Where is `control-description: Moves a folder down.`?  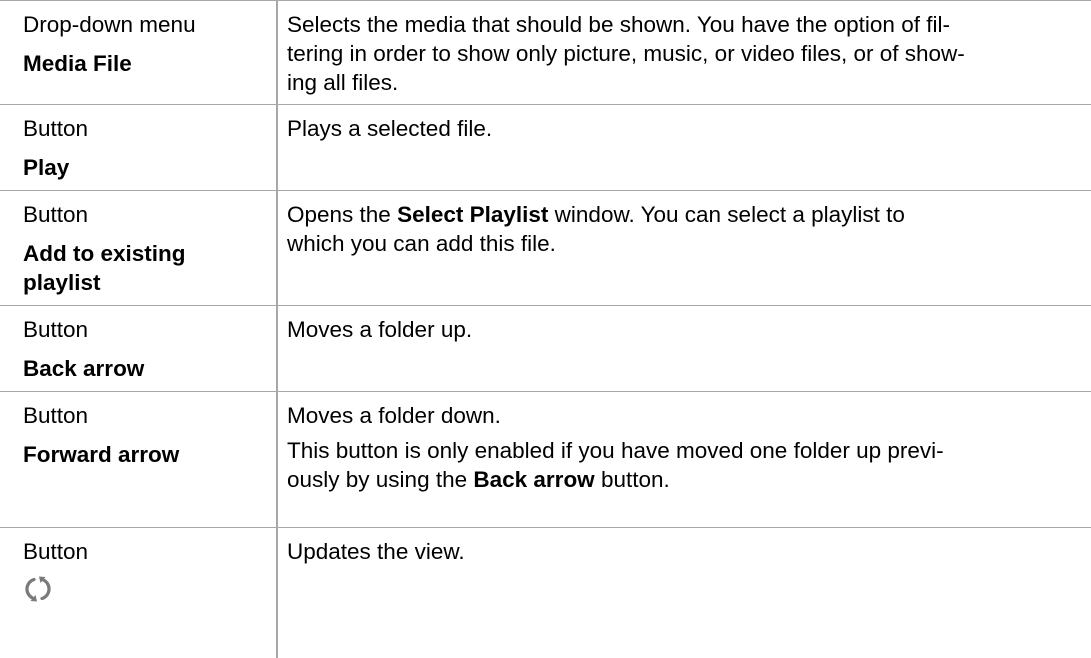
control-description: Moves a folder down. is located at coordinates (394, 415).